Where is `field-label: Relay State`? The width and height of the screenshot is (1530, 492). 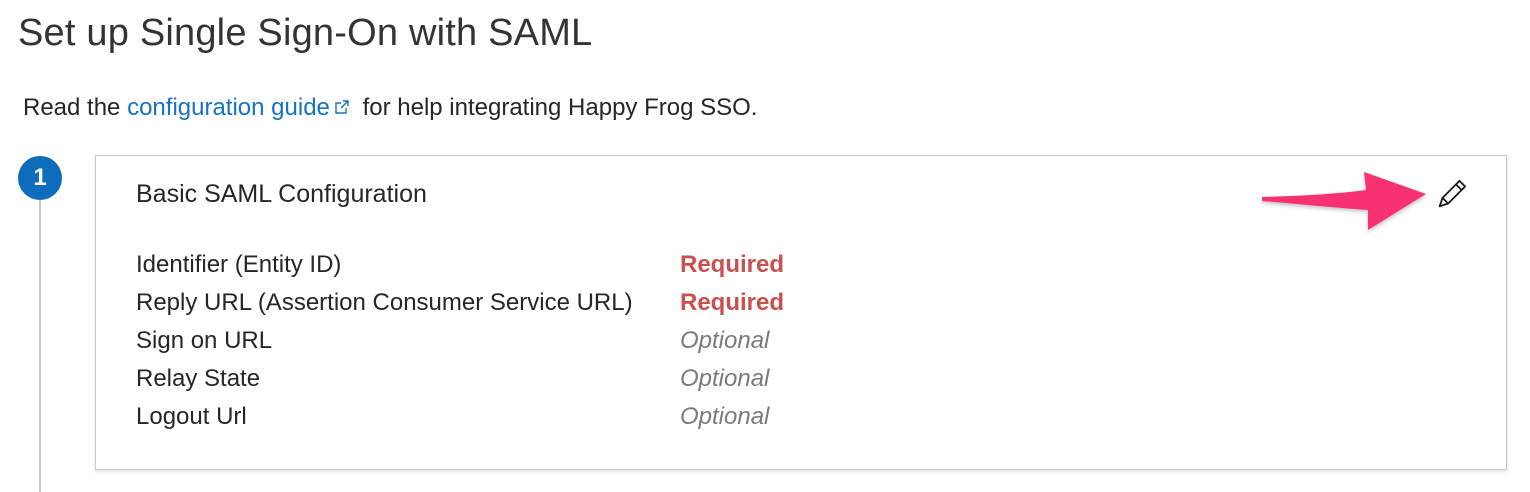 field-label: Relay State is located at coordinates (198, 378).